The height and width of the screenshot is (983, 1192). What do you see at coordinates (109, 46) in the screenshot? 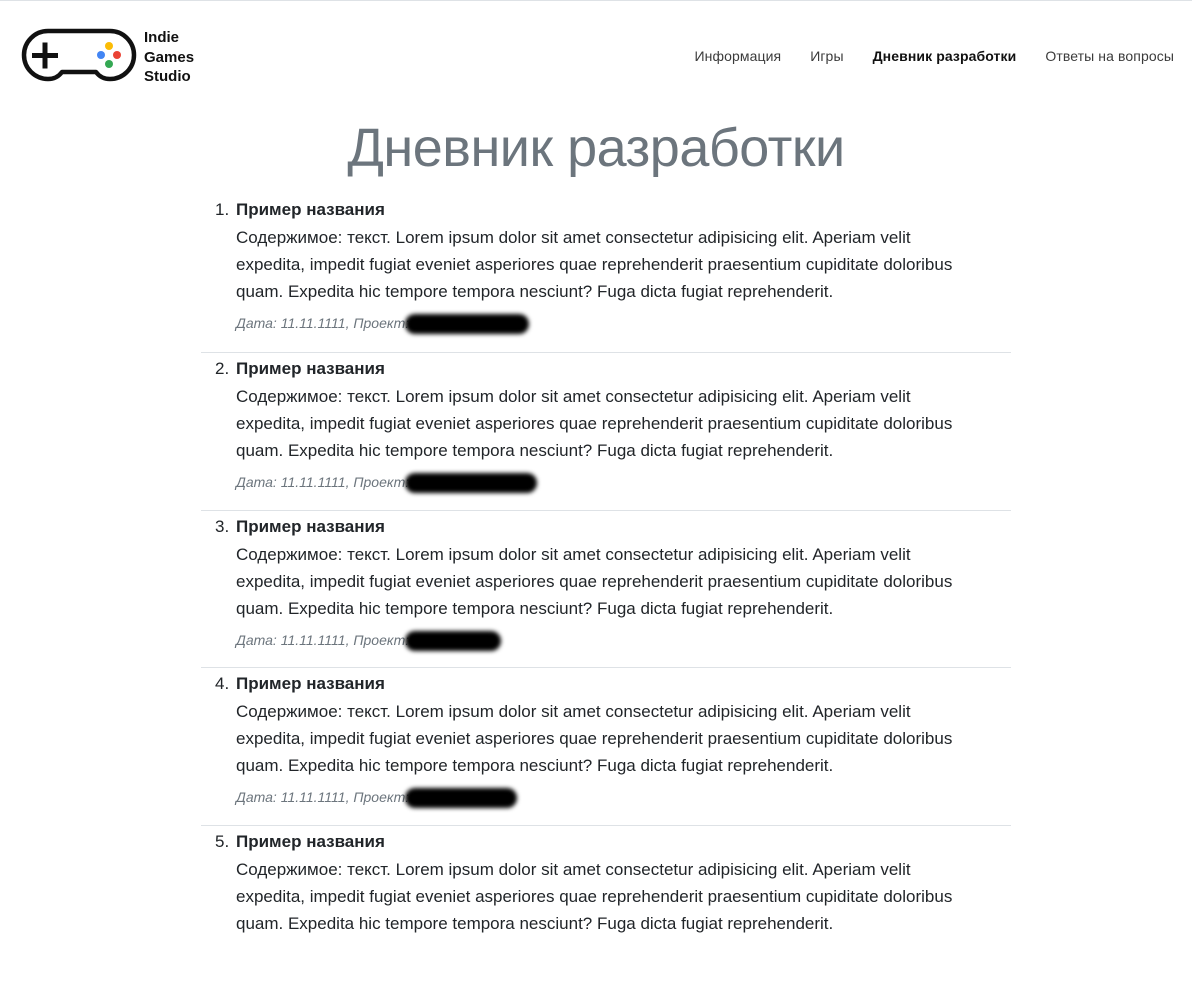
I see `yellow-button-dot` at bounding box center [109, 46].